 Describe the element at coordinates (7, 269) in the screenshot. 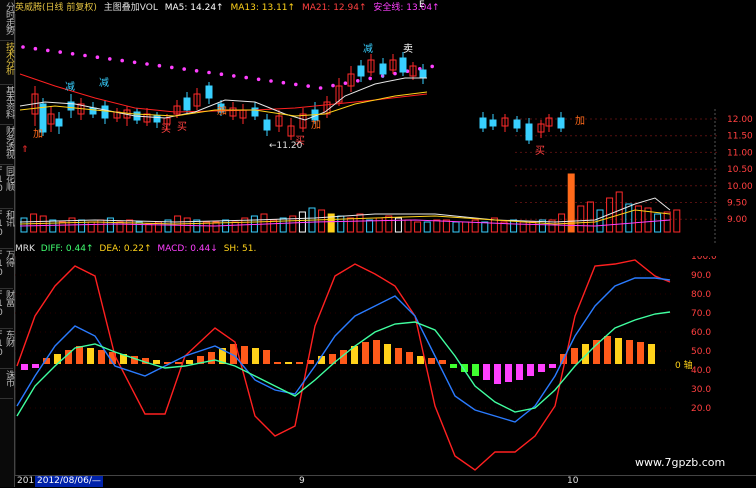

I see `sidebar-tab-6: 万得F10` at that location.